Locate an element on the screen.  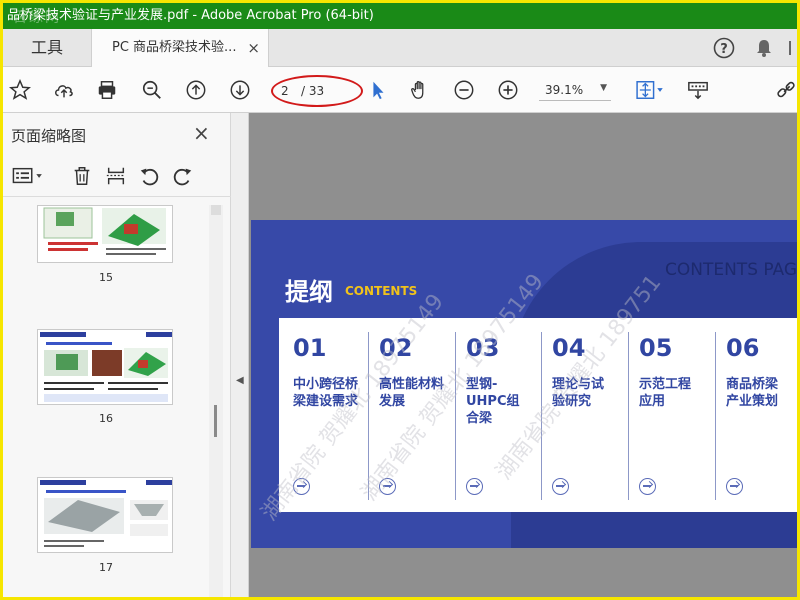
redo-icon is located at coordinates (184, 177).